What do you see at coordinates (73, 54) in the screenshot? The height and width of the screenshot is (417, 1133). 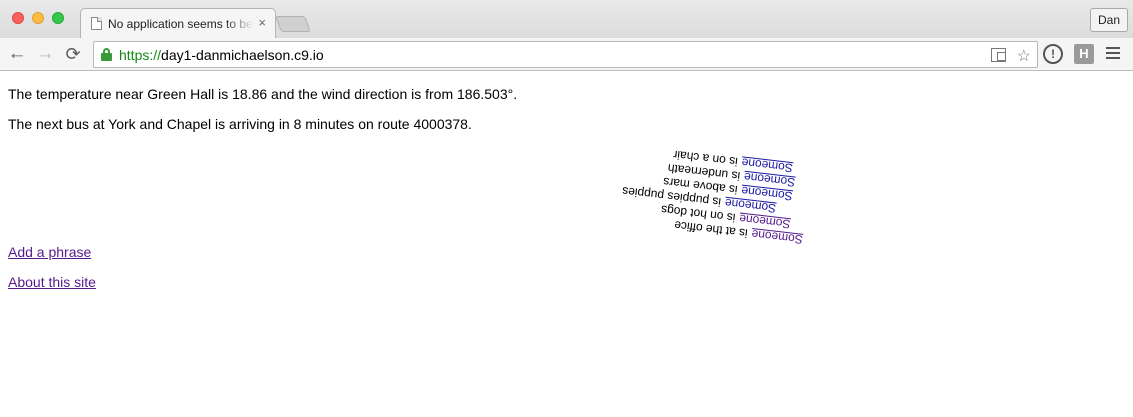 I see `reload-icon: ⟳` at bounding box center [73, 54].